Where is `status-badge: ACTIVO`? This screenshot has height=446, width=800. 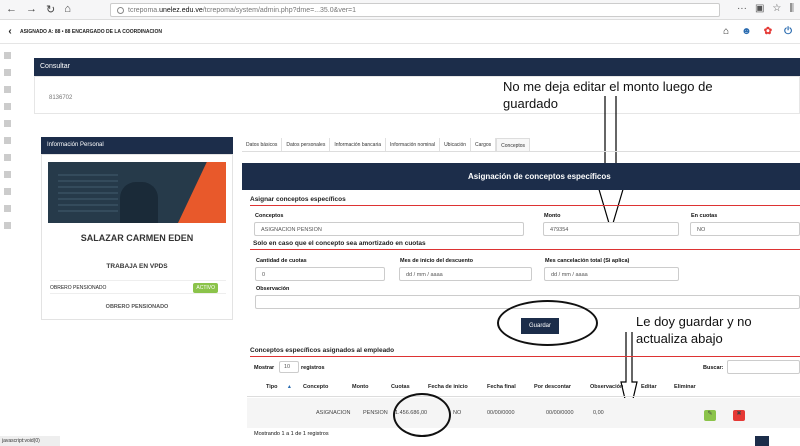 status-badge: ACTIVO is located at coordinates (205, 288).